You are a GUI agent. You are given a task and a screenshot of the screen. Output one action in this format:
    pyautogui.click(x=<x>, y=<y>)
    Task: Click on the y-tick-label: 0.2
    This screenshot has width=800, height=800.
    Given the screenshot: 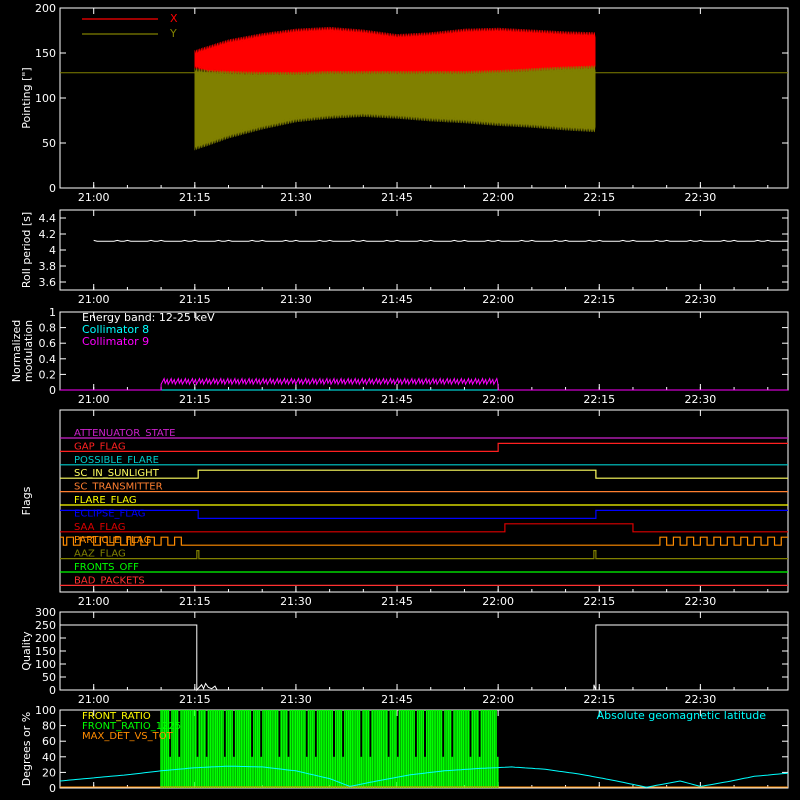 What is the action you would take?
    pyautogui.click(x=48, y=374)
    